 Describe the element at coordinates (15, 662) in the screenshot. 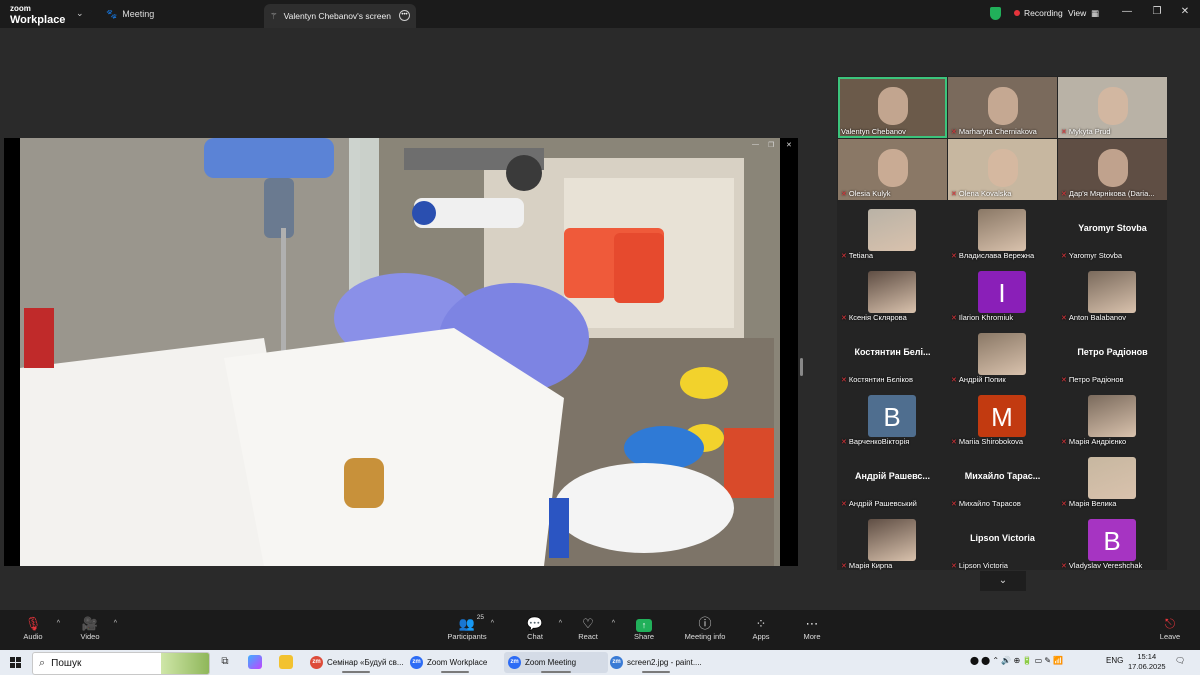

I see `windows-start-icon` at that location.